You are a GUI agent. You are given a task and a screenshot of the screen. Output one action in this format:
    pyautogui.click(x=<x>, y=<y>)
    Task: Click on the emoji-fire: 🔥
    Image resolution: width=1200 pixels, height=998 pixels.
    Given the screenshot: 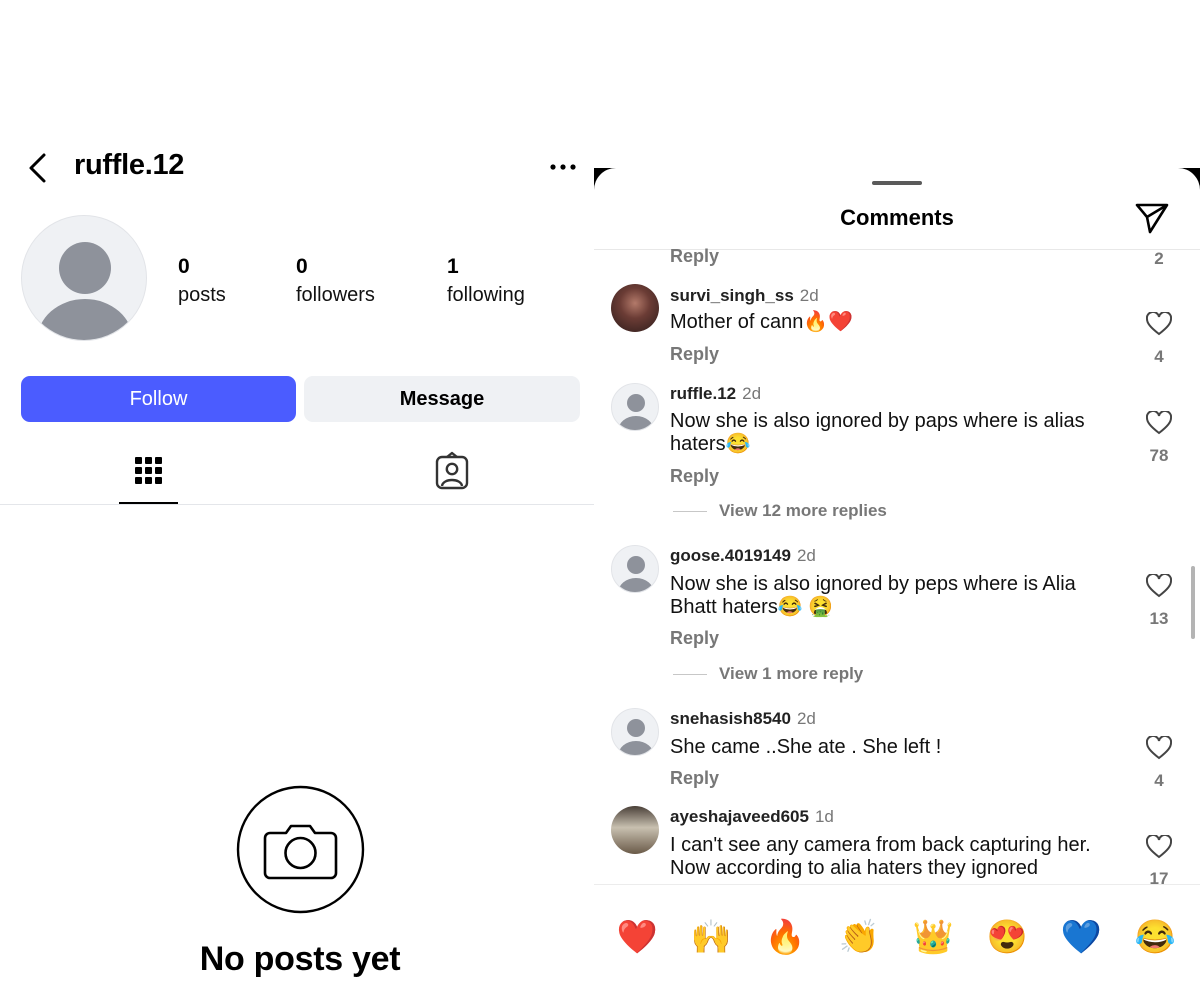 What is the action you would take?
    pyautogui.click(x=785, y=937)
    